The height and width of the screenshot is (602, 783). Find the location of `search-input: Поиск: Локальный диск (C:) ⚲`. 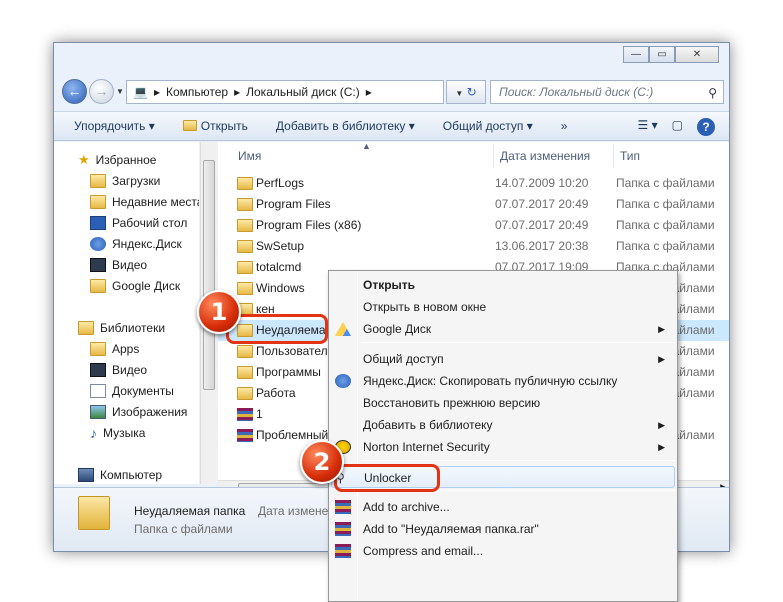

search-input: Поиск: Локальный диск (C:) ⚲ is located at coordinates (607, 92).